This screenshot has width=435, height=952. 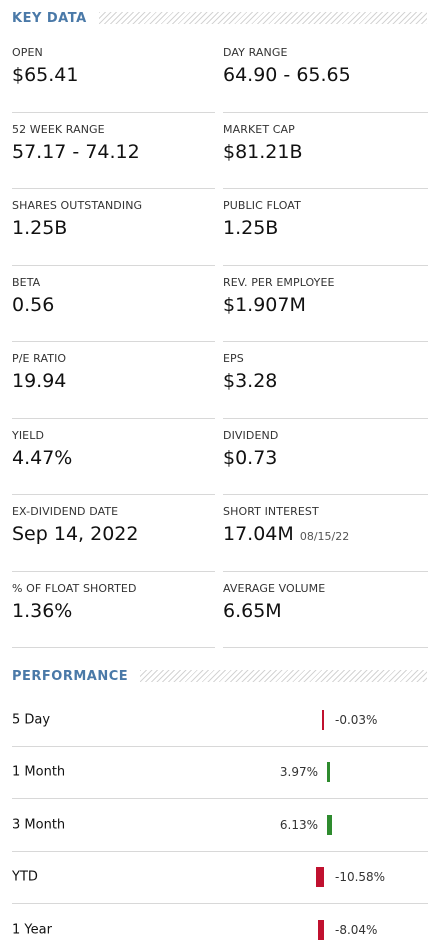 I want to click on key-data-cell: DAY RANGE 64.90 - 65.65, so click(x=325, y=74).